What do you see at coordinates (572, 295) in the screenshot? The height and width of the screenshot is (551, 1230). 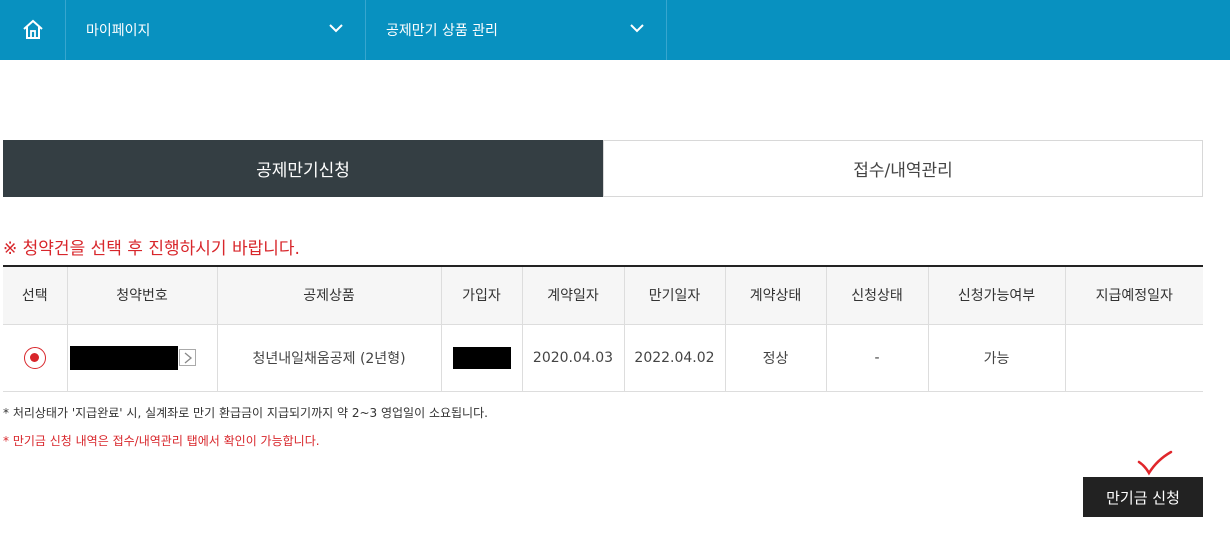 I see `header-contract-date: 계약일자` at bounding box center [572, 295].